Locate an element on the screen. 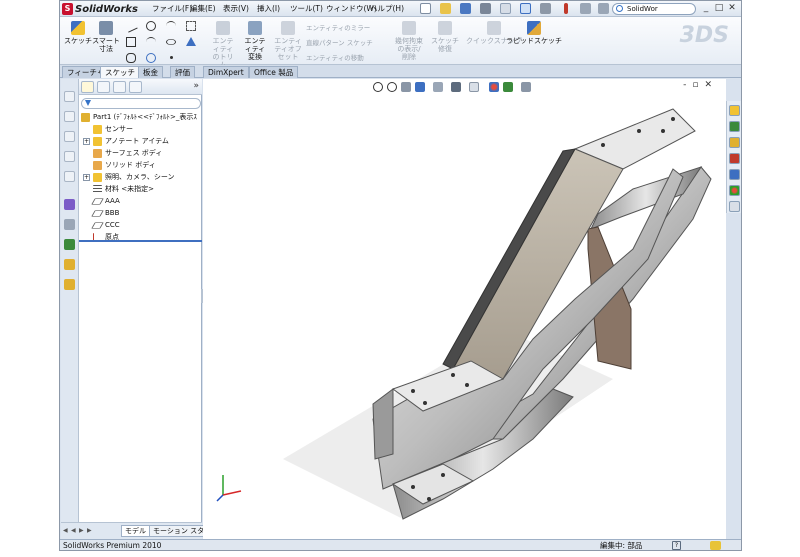  menu-view: 表示(V) is located at coordinates (236, 9).